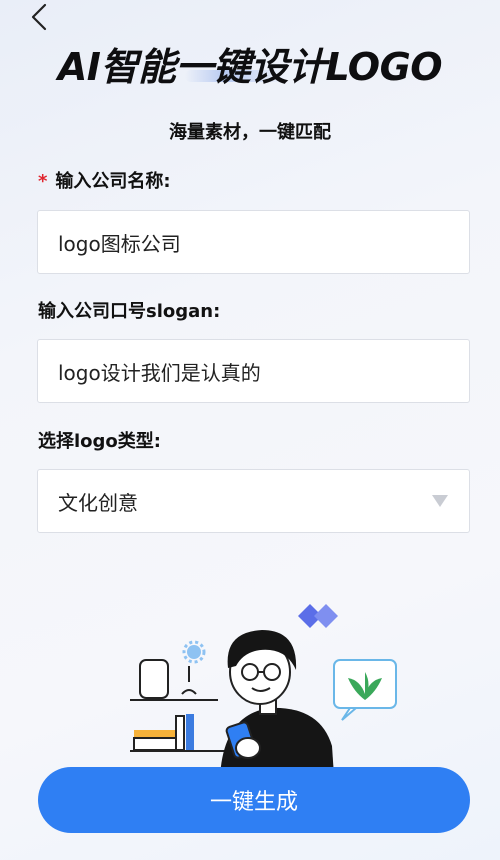 The width and height of the screenshot is (500, 860). What do you see at coordinates (253, 242) in the screenshot?
I see `company-name-input` at bounding box center [253, 242].